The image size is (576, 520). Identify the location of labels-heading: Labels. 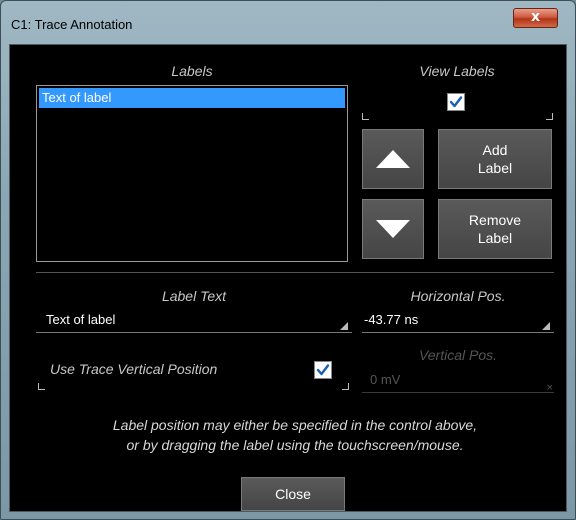
(192, 71).